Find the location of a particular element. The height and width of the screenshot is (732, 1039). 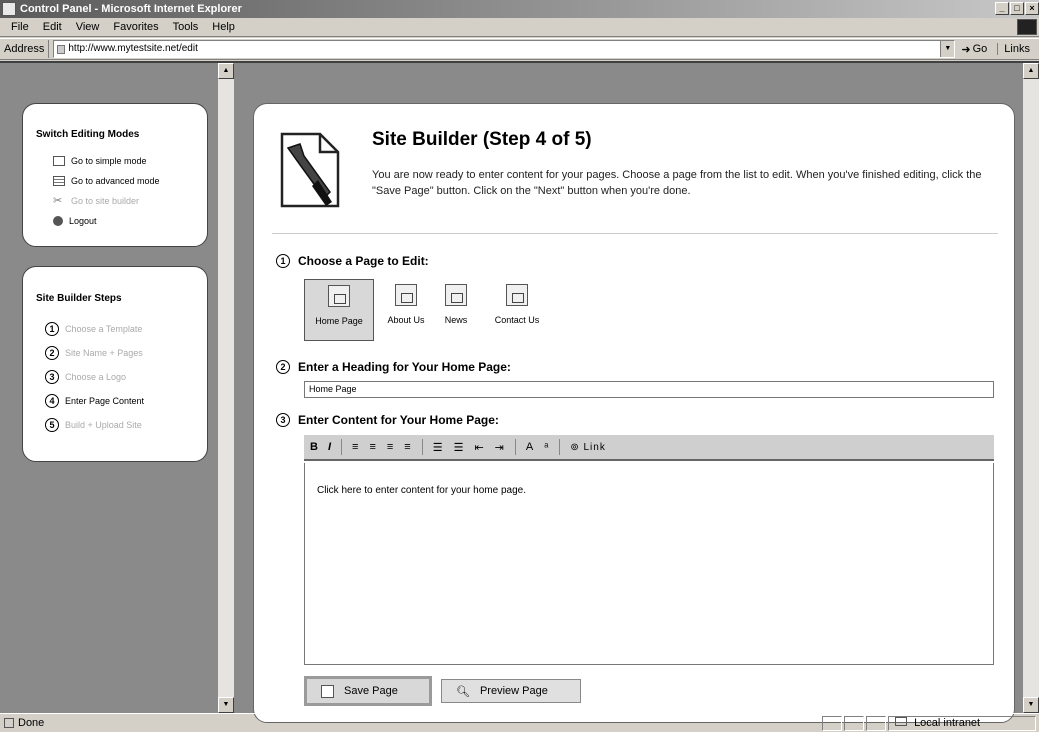

modes-title: Switch Editing Modes is located at coordinates (88, 134).